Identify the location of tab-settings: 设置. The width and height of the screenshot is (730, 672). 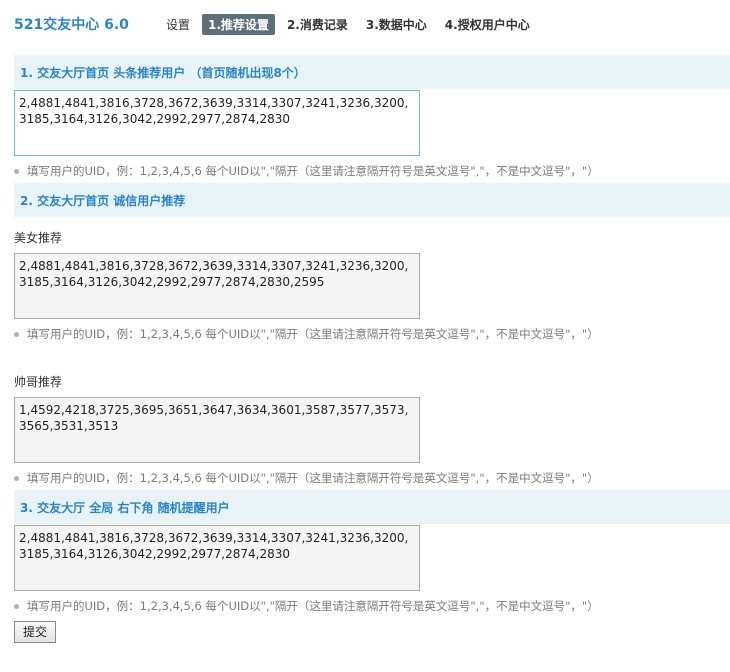
(178, 24).